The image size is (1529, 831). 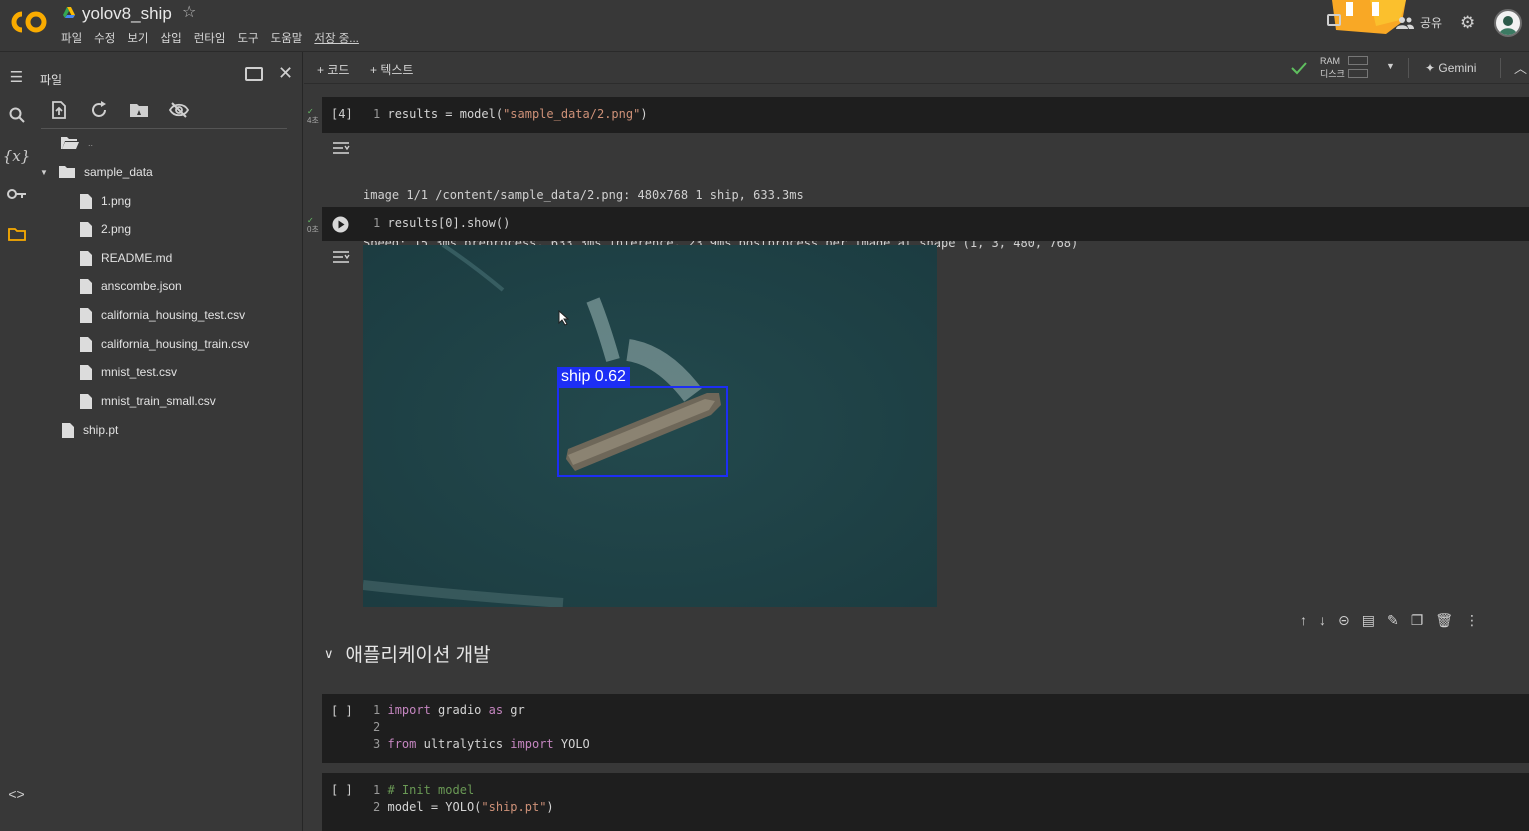 What do you see at coordinates (463, 807) in the screenshot?
I see `code-line: 2 model = YOLO("ship.pt")` at bounding box center [463, 807].